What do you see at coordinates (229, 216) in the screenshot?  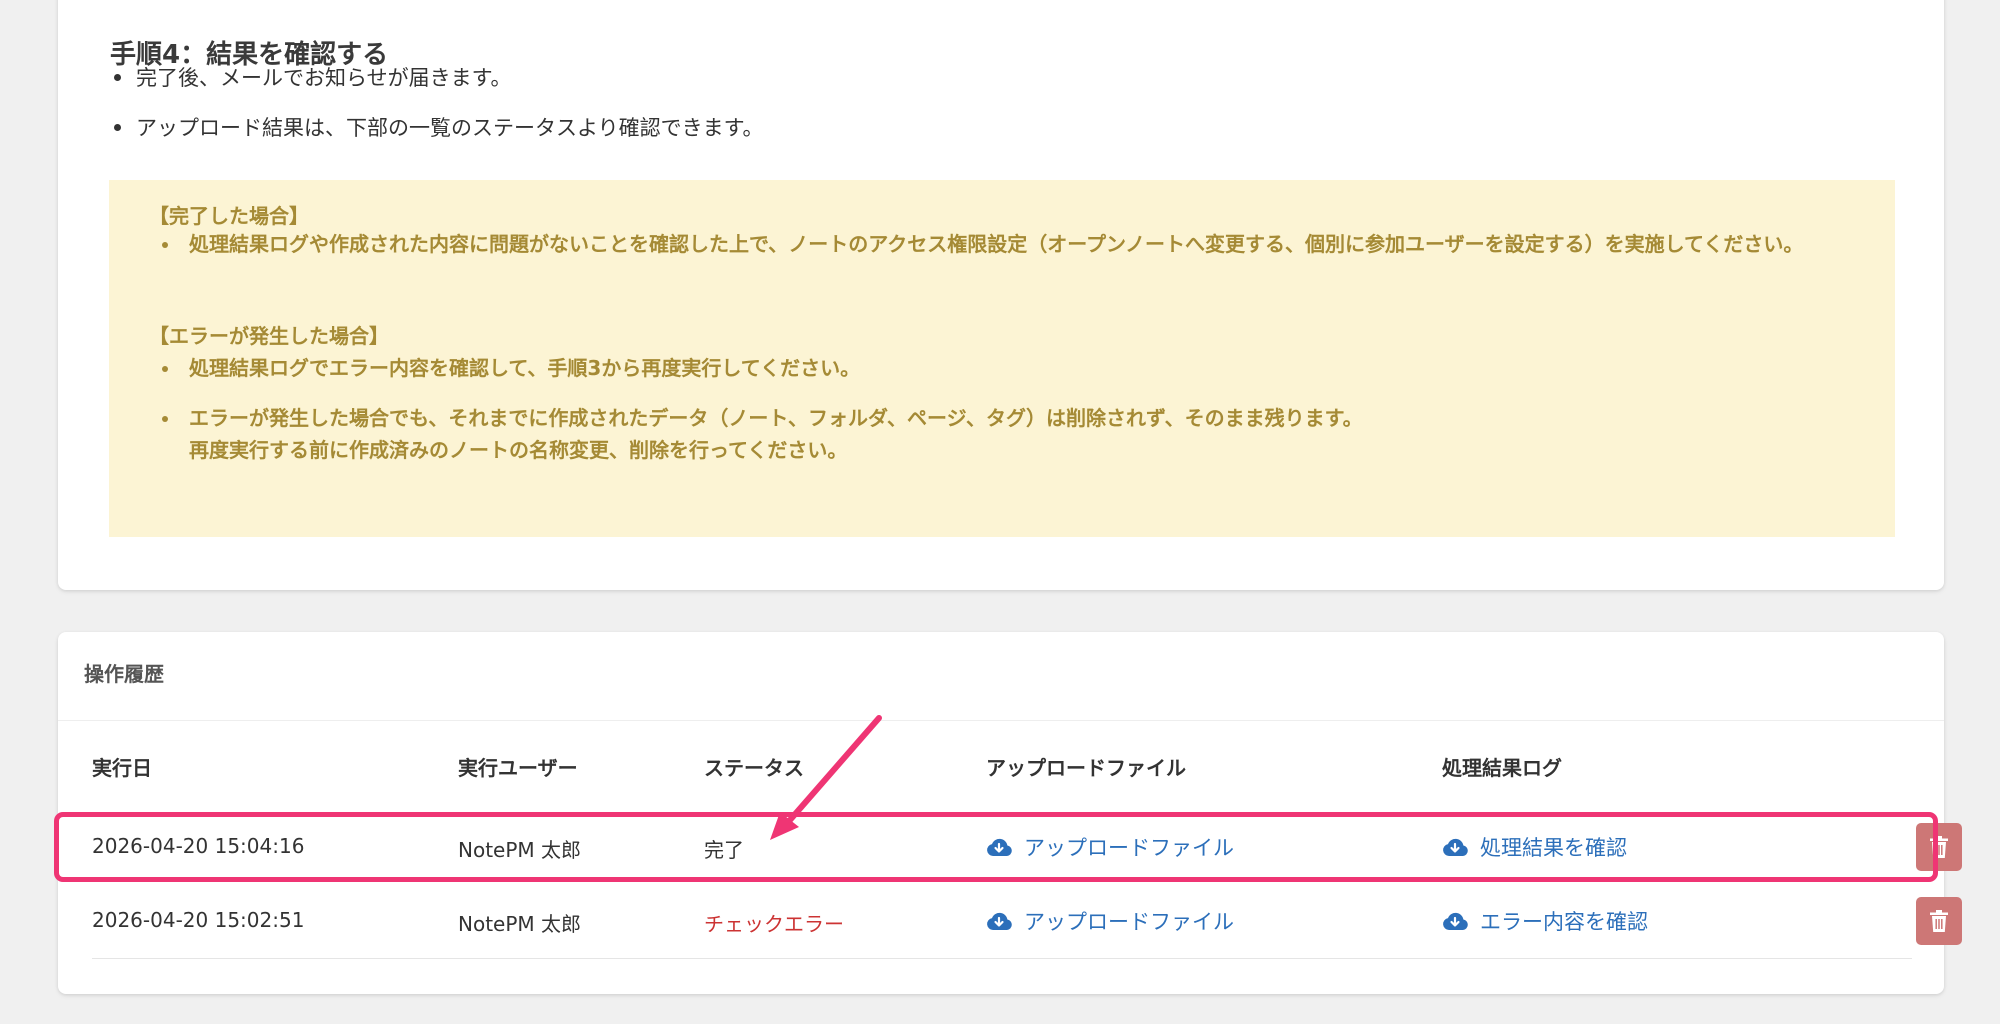 I see `notice-success-heading: 【完了した場合】` at bounding box center [229, 216].